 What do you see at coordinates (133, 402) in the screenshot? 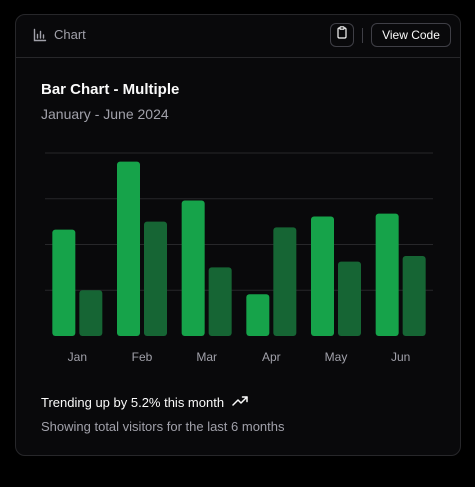
I see `trend-text: Trending up by 5.2% this month` at bounding box center [133, 402].